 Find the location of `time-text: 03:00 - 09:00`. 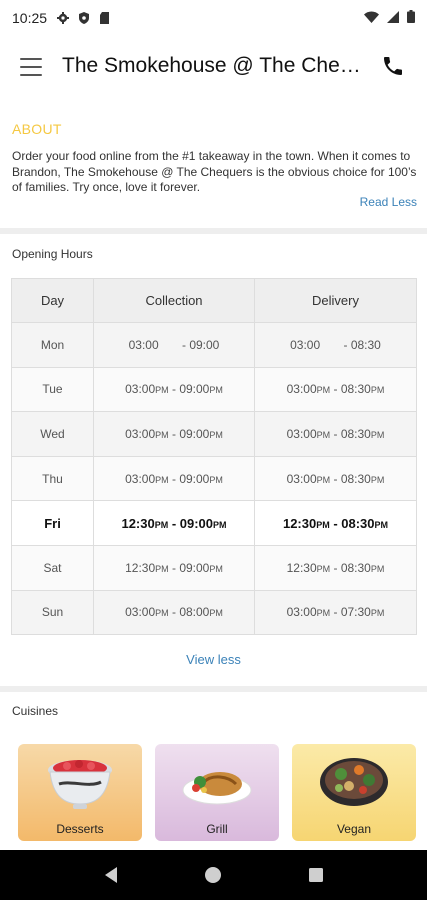

time-text: 03:00 - 09:00 is located at coordinates (174, 344).